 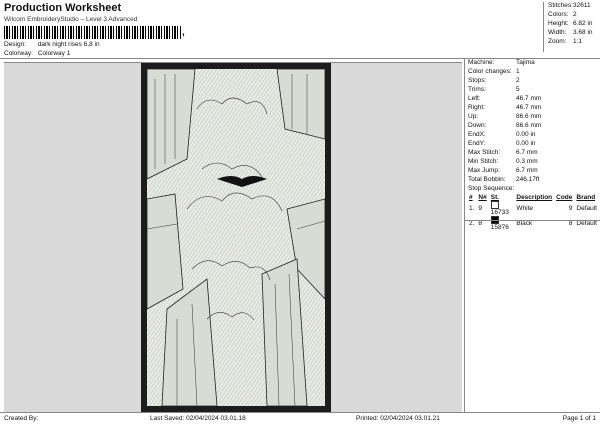 I want to click on detail-color-changes: Color changes: 1, so click(x=494, y=71).